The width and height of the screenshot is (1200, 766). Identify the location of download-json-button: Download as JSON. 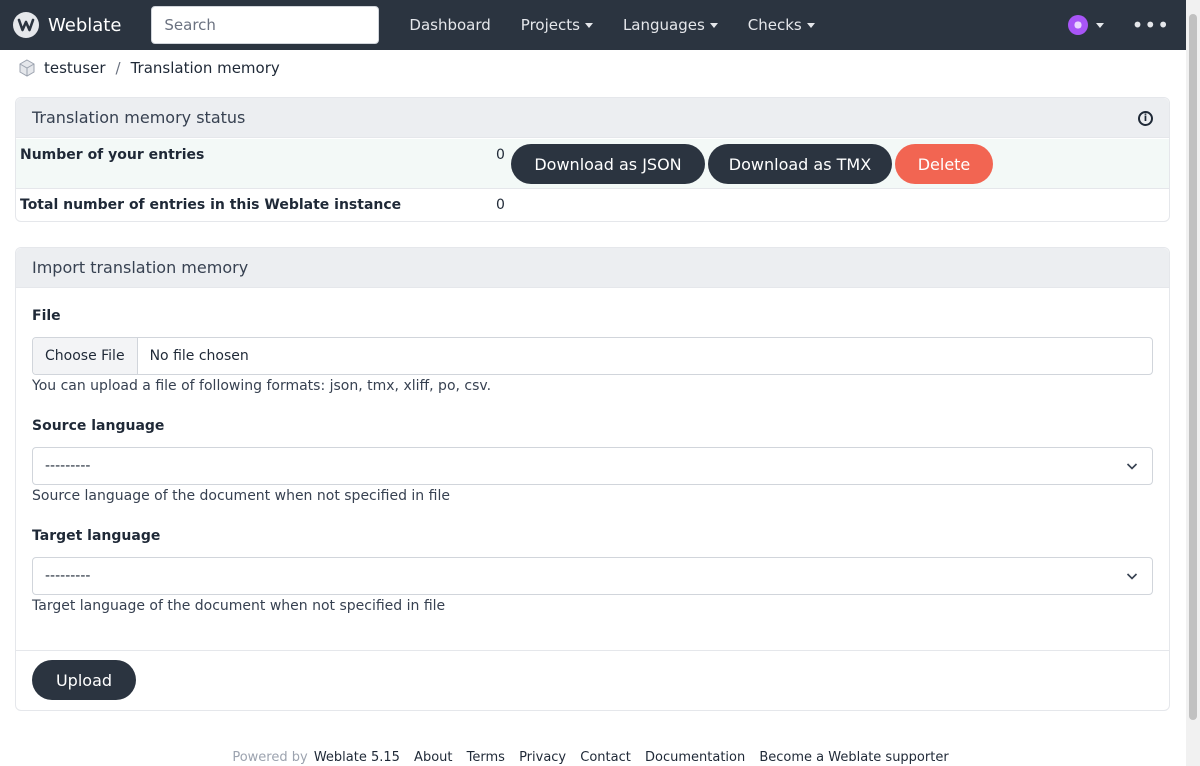
(608, 164).